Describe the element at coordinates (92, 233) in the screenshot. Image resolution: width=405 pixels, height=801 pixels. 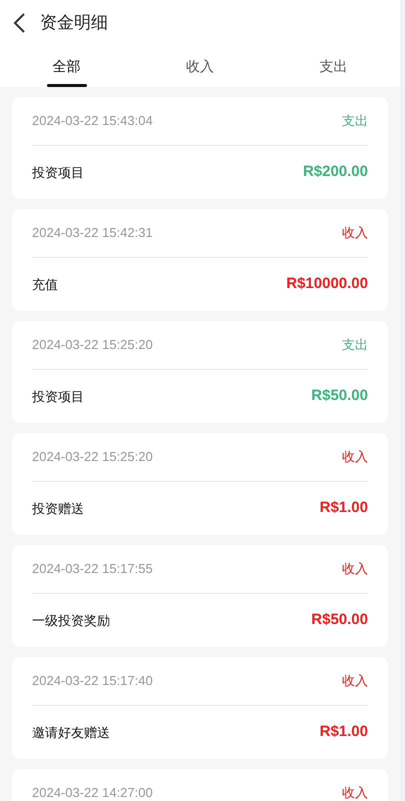
I see `record-time: 2024-03-22 15:42:31` at that location.